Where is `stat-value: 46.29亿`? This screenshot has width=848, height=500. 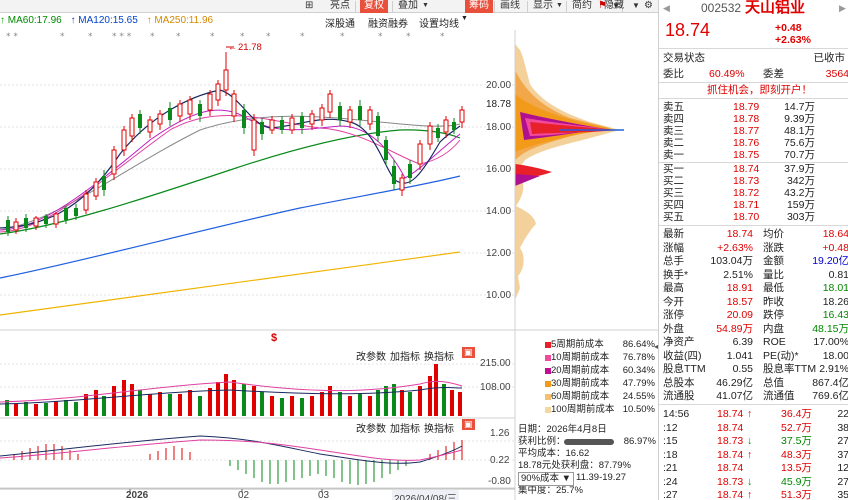 stat-value: 46.29亿 is located at coordinates (734, 382).